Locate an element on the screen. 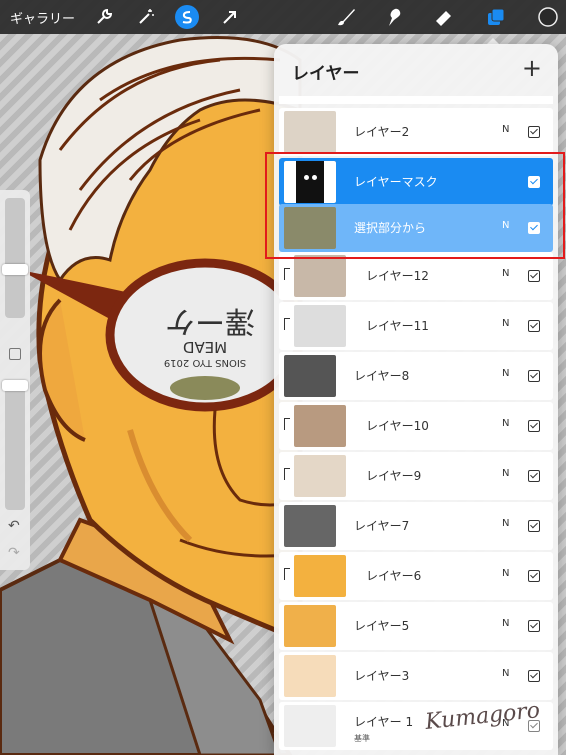 The width and height of the screenshot is (566, 755). smudge-icon is located at coordinates (394, 17).